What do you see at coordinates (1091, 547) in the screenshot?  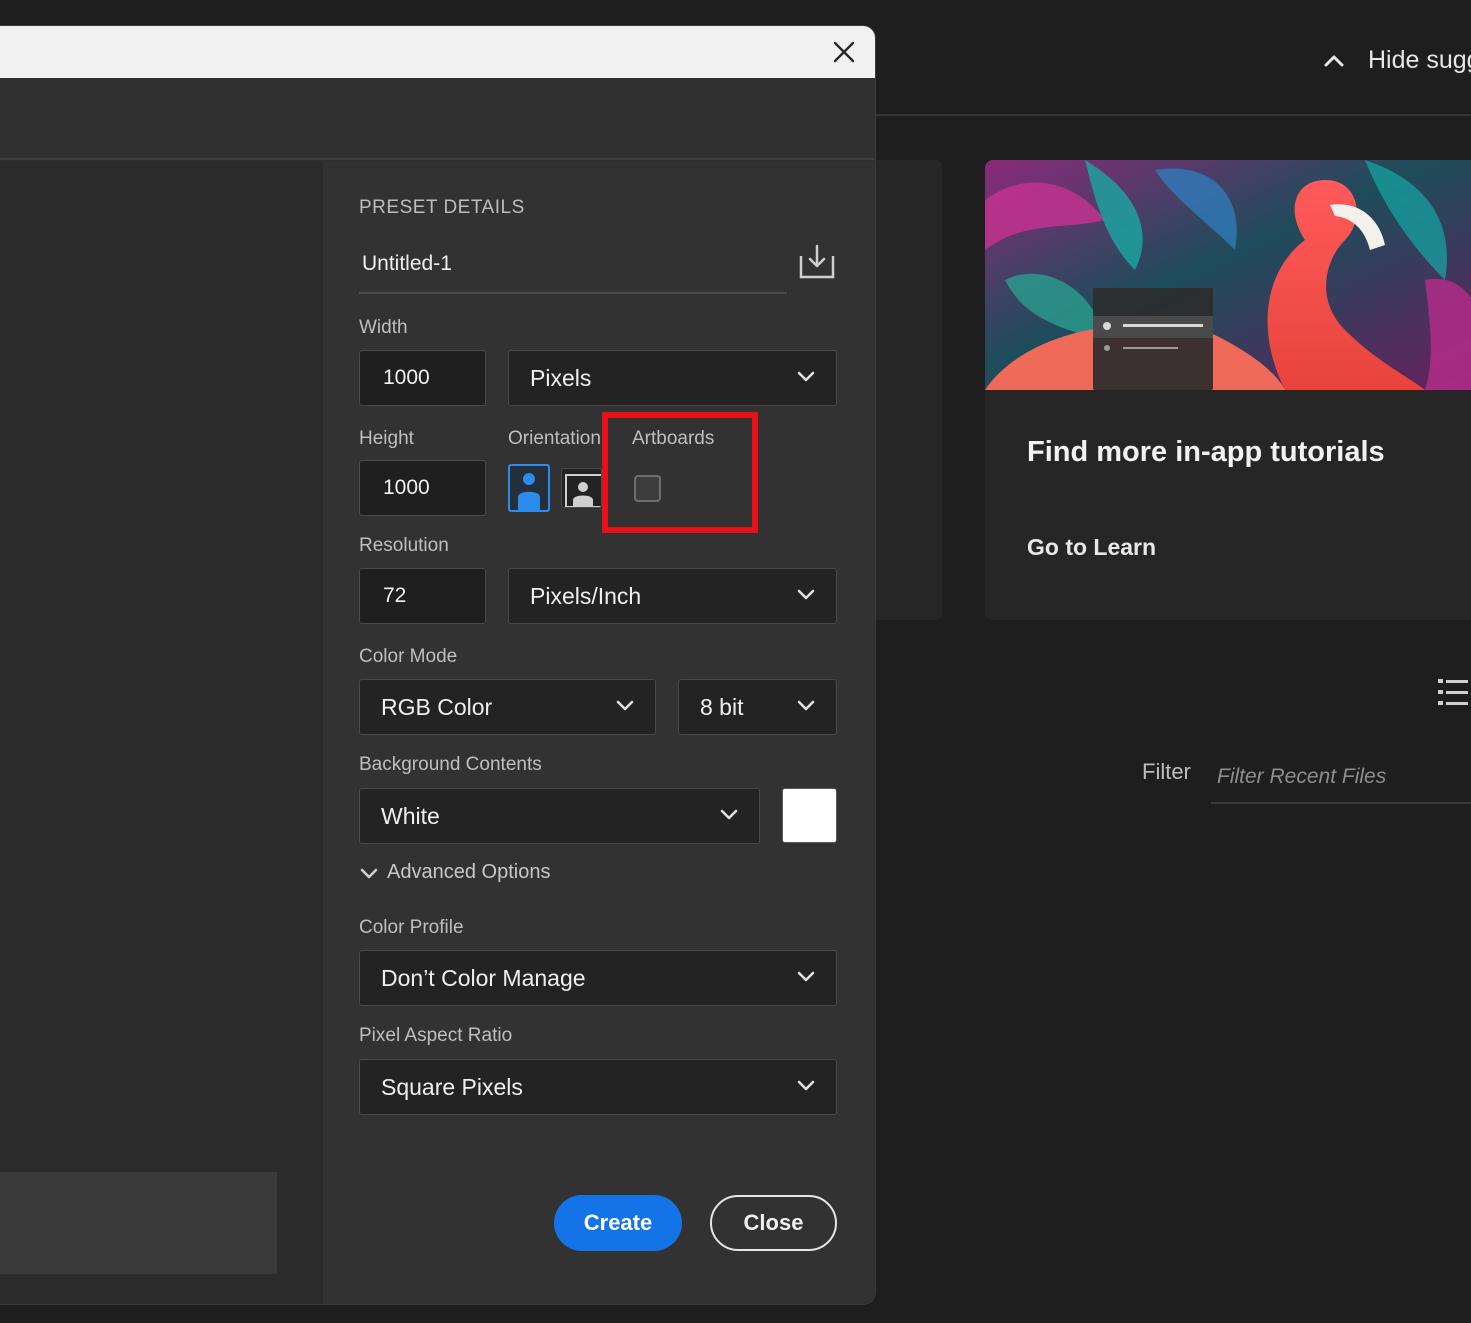 I see `go-to-learn-link: Go to Learn` at bounding box center [1091, 547].